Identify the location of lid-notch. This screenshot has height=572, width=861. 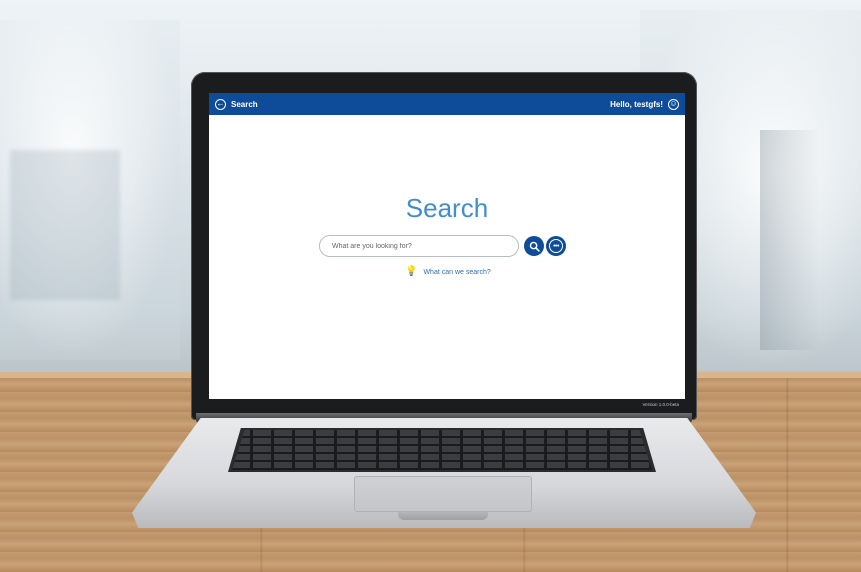
(443, 516).